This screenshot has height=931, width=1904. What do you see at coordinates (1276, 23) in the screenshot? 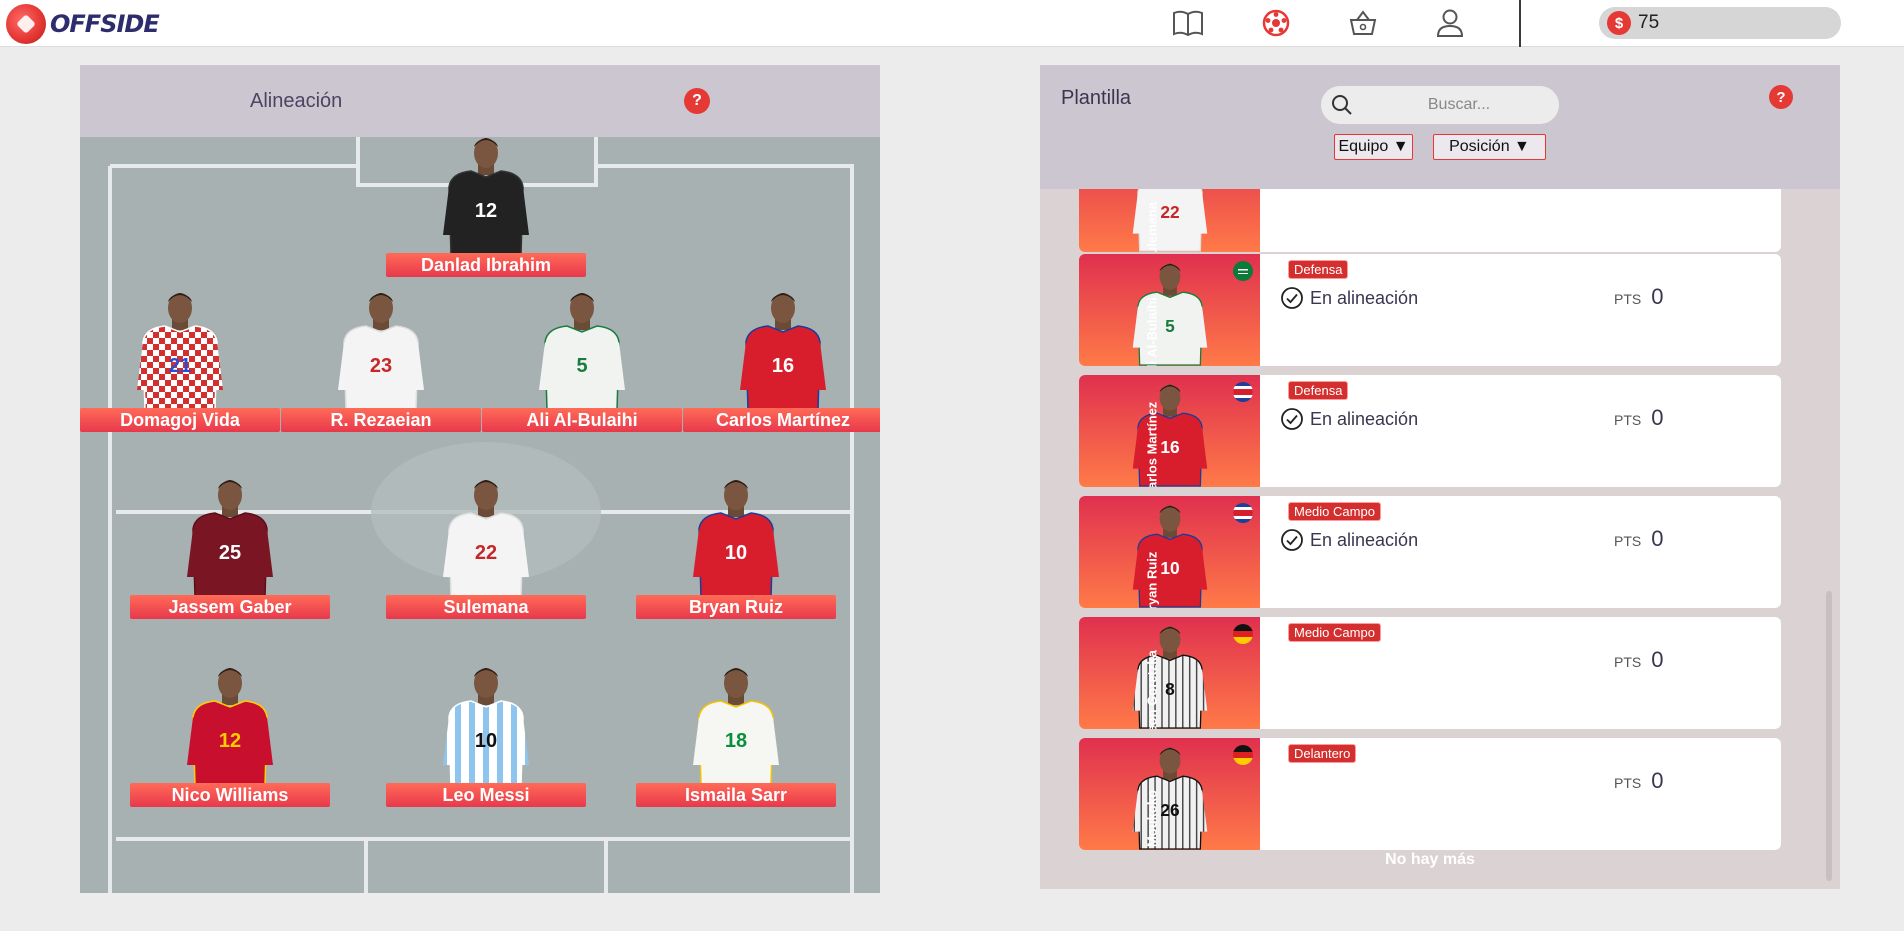
I see `soccer-ball-icon` at bounding box center [1276, 23].